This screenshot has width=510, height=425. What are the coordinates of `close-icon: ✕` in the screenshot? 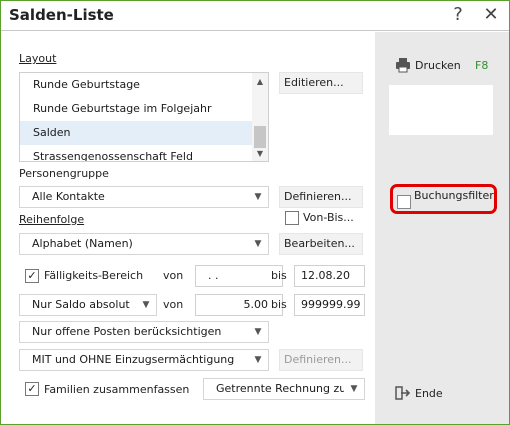 It's located at (491, 15).